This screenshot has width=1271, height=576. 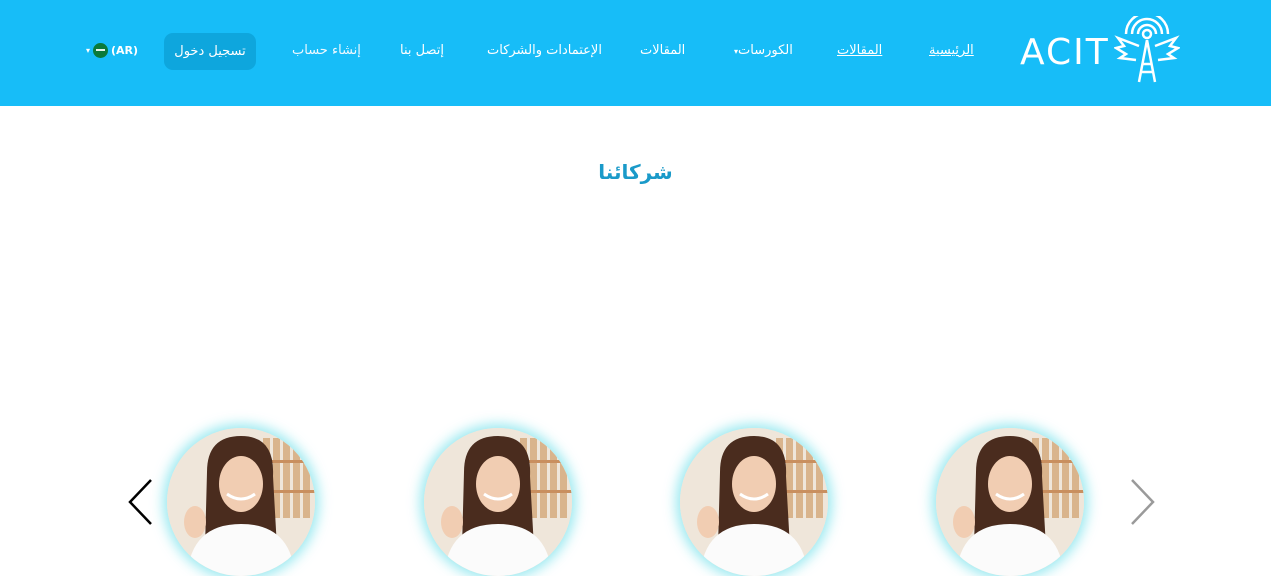 I want to click on carousel-next-button, so click(x=1143, y=502).